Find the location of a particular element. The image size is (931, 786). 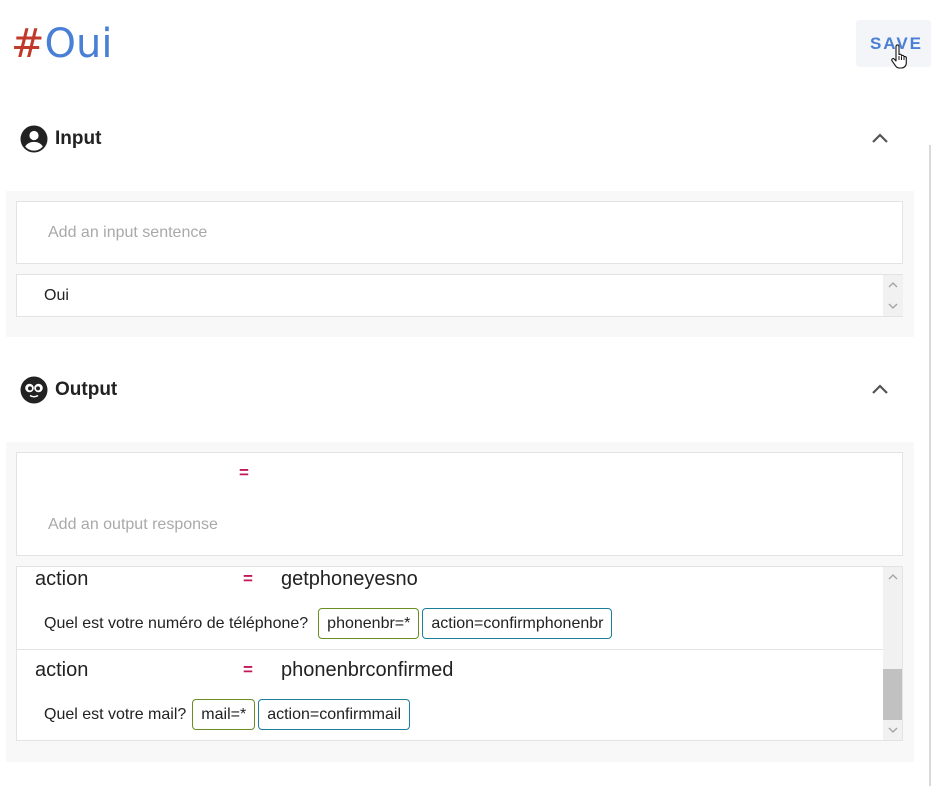

output-section-title: Output is located at coordinates (86, 389).